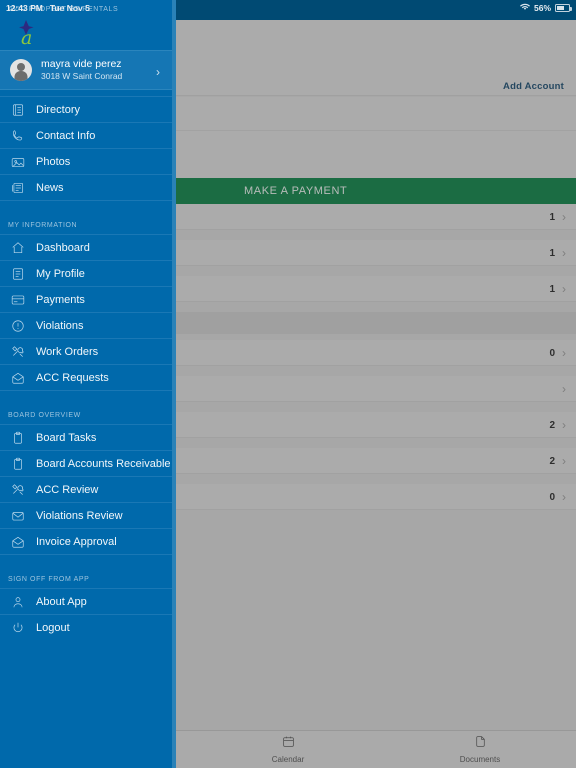 The width and height of the screenshot is (576, 768). I want to click on svg-text: a, so click(26, 37).